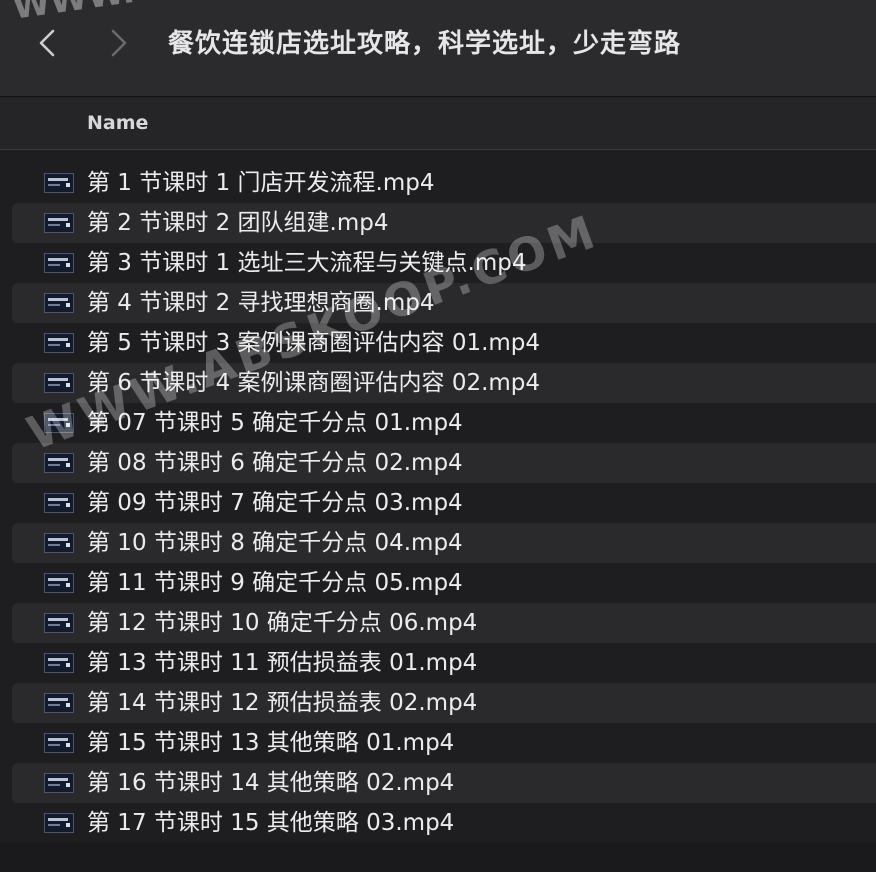 Image resolution: width=876 pixels, height=872 pixels. I want to click on file-row: 第 1 节课时 1 门店开发流程.mp4, so click(444, 183).